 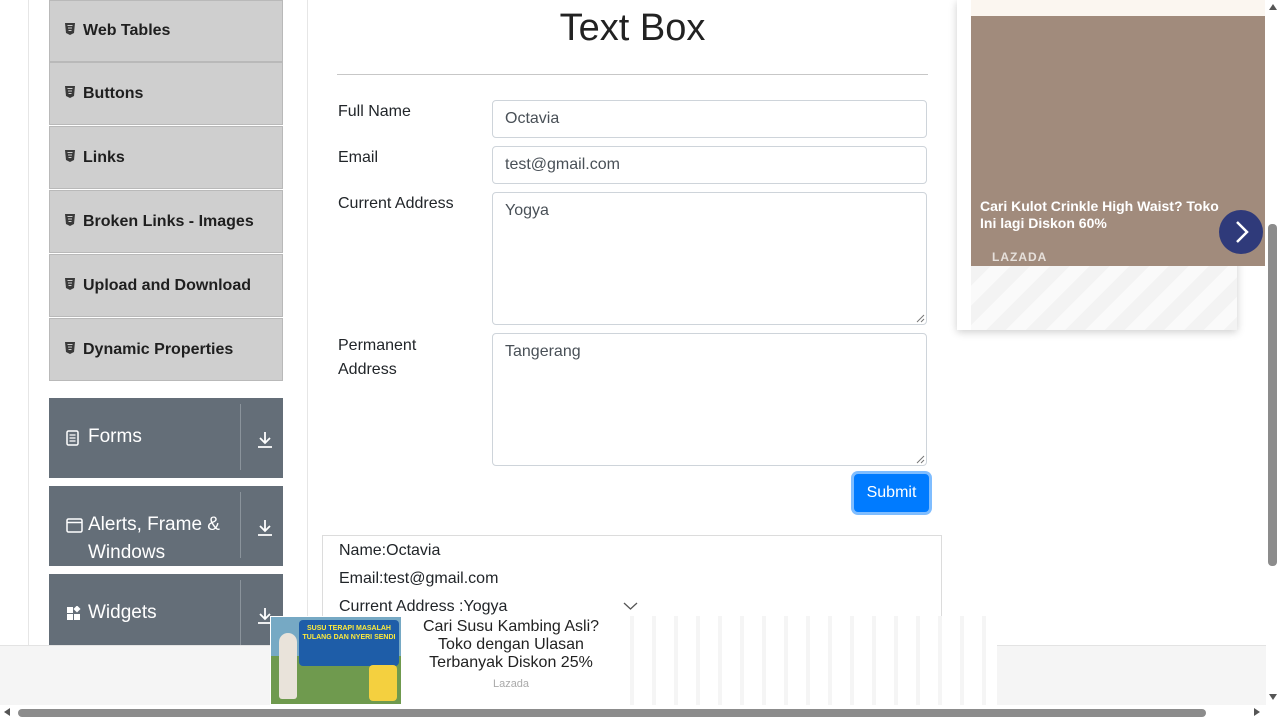 I want to click on sidebar-item-buttons: Buttons, so click(x=166, y=93).